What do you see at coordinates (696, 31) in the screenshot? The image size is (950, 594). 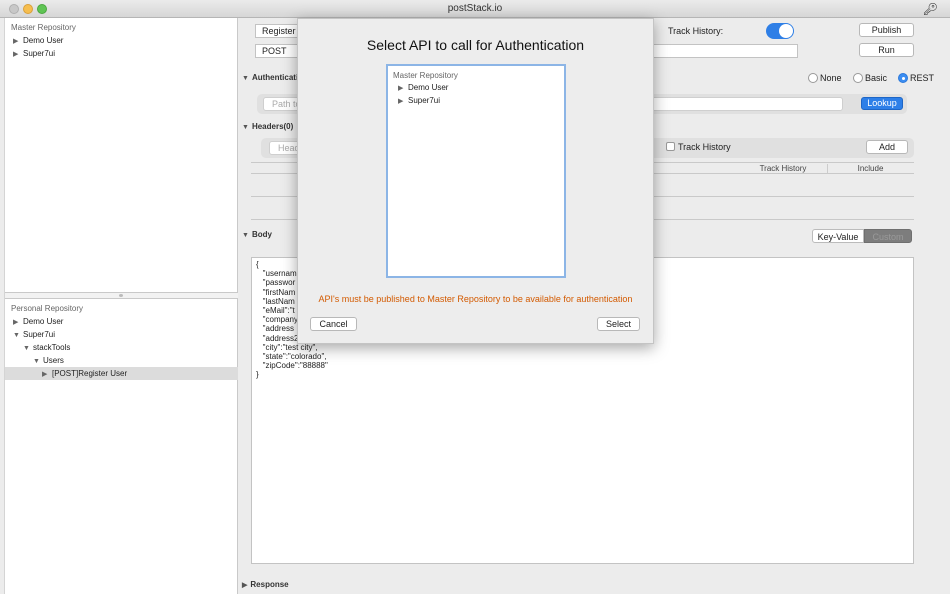 I see `track-history-label: Track History:` at bounding box center [696, 31].